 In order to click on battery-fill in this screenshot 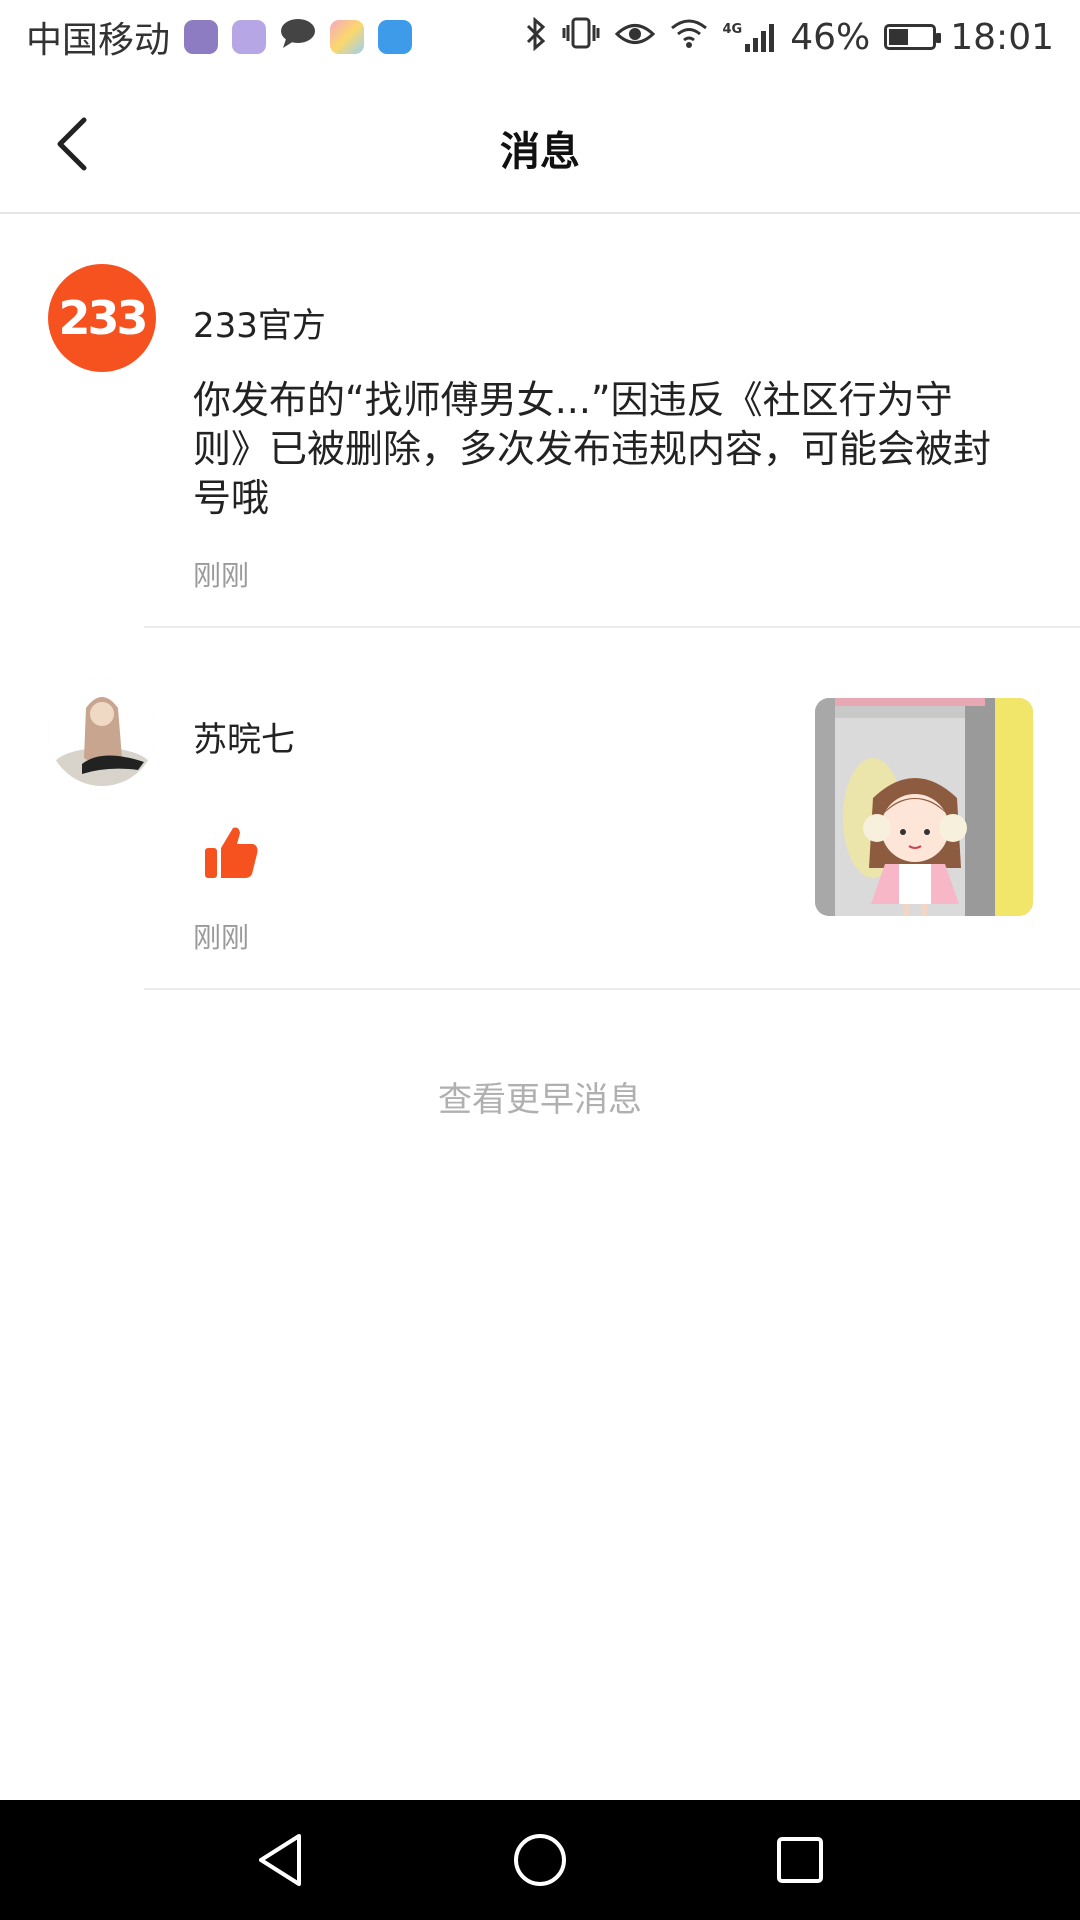, I will do `click(899, 37)`.